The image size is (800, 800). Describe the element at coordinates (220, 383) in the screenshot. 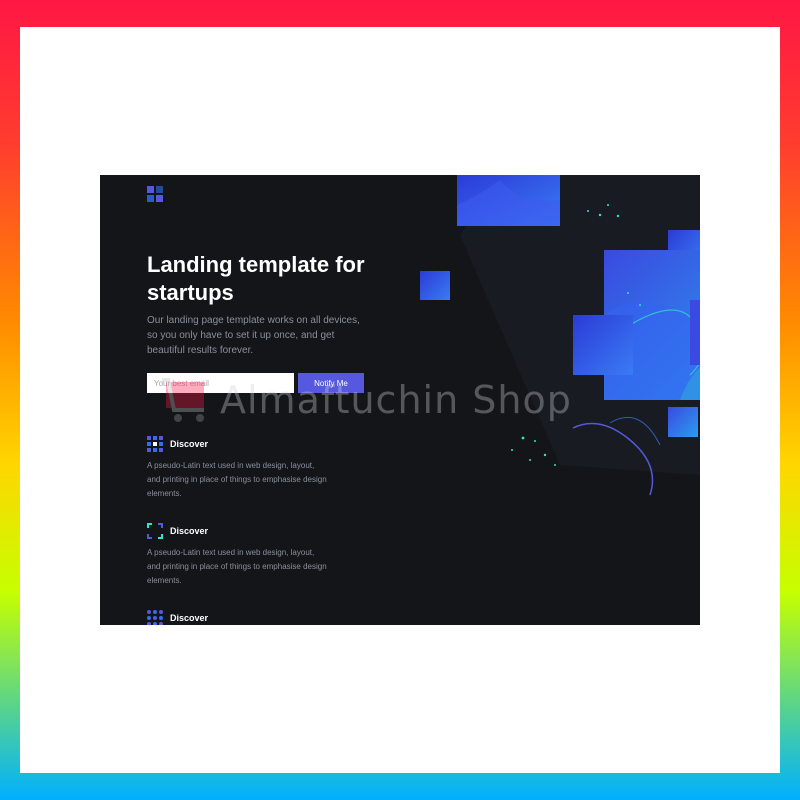

I see `email-input` at that location.